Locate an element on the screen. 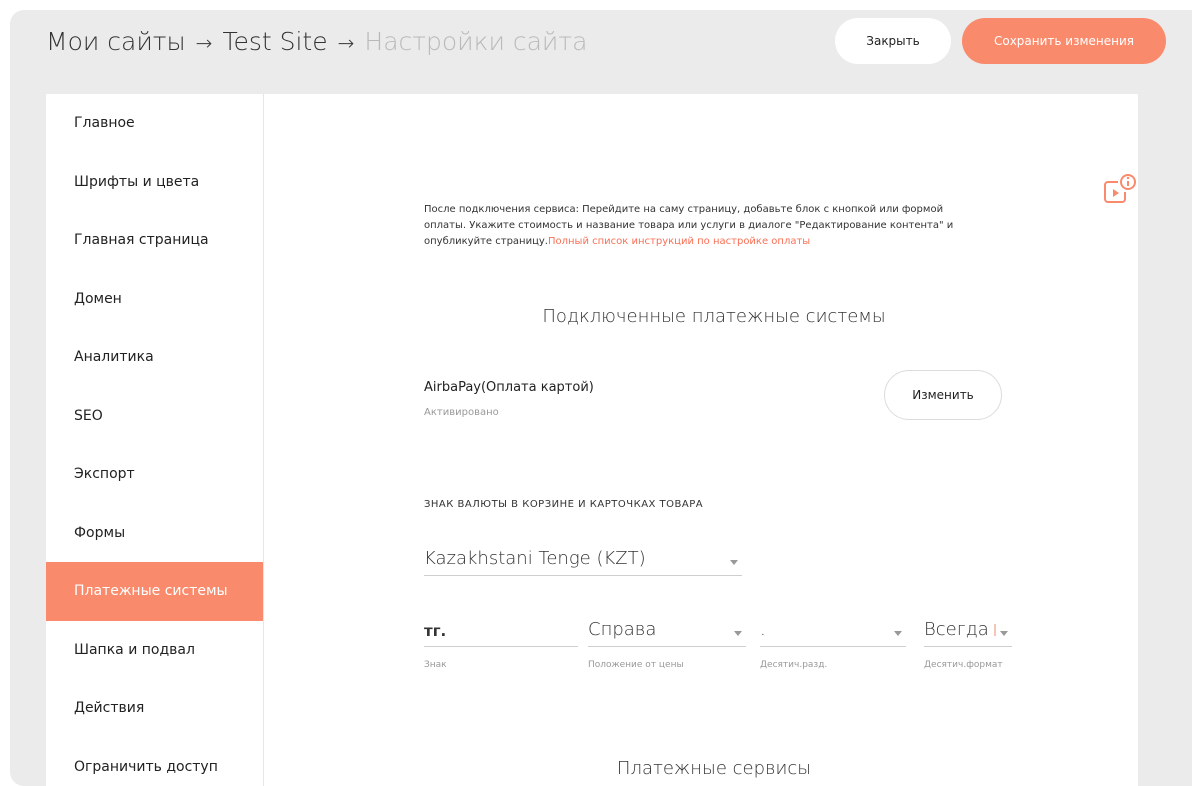 Image resolution: width=1192 pixels, height=786 pixels. price-position-label: Положение от цены is located at coordinates (636, 665).